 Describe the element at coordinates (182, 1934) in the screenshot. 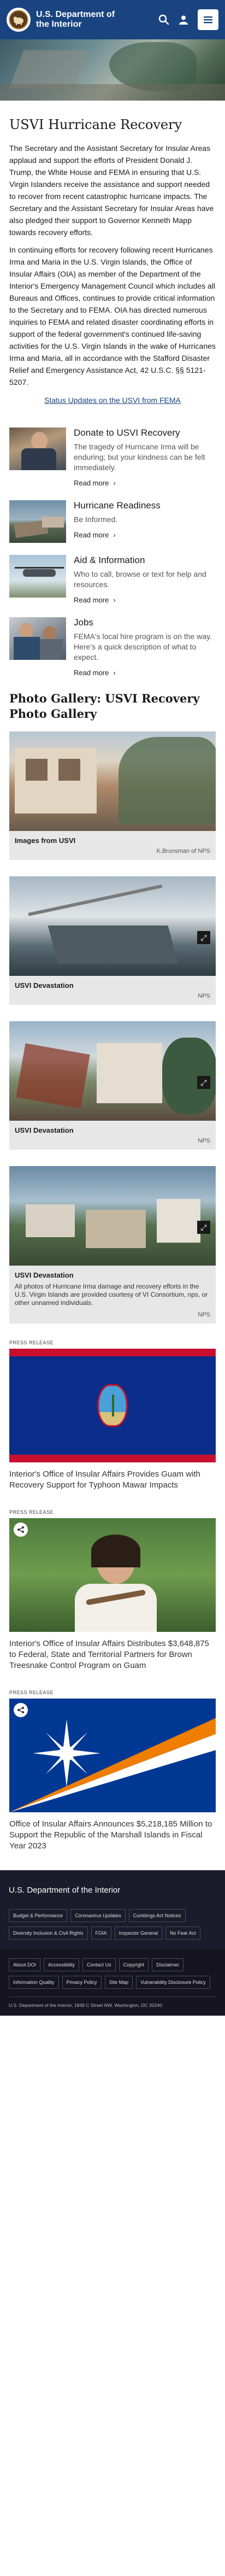

I see `footer-link: No Fear Act` at that location.